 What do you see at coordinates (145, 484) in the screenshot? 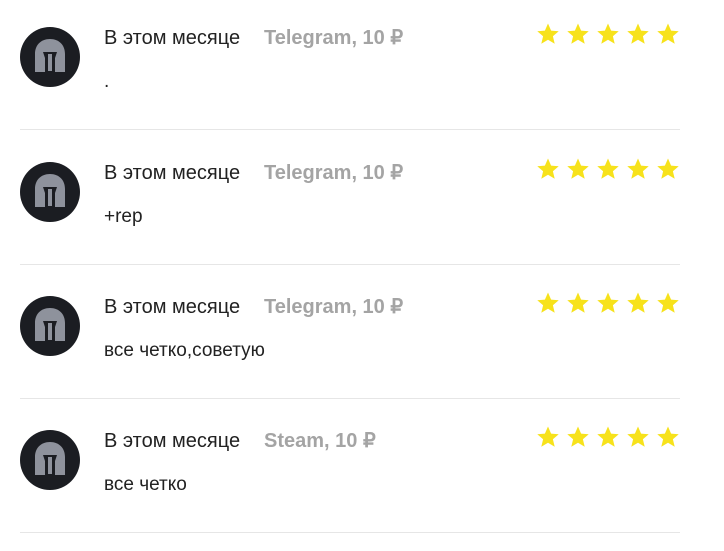
I see `review-comment: все четко` at bounding box center [145, 484].